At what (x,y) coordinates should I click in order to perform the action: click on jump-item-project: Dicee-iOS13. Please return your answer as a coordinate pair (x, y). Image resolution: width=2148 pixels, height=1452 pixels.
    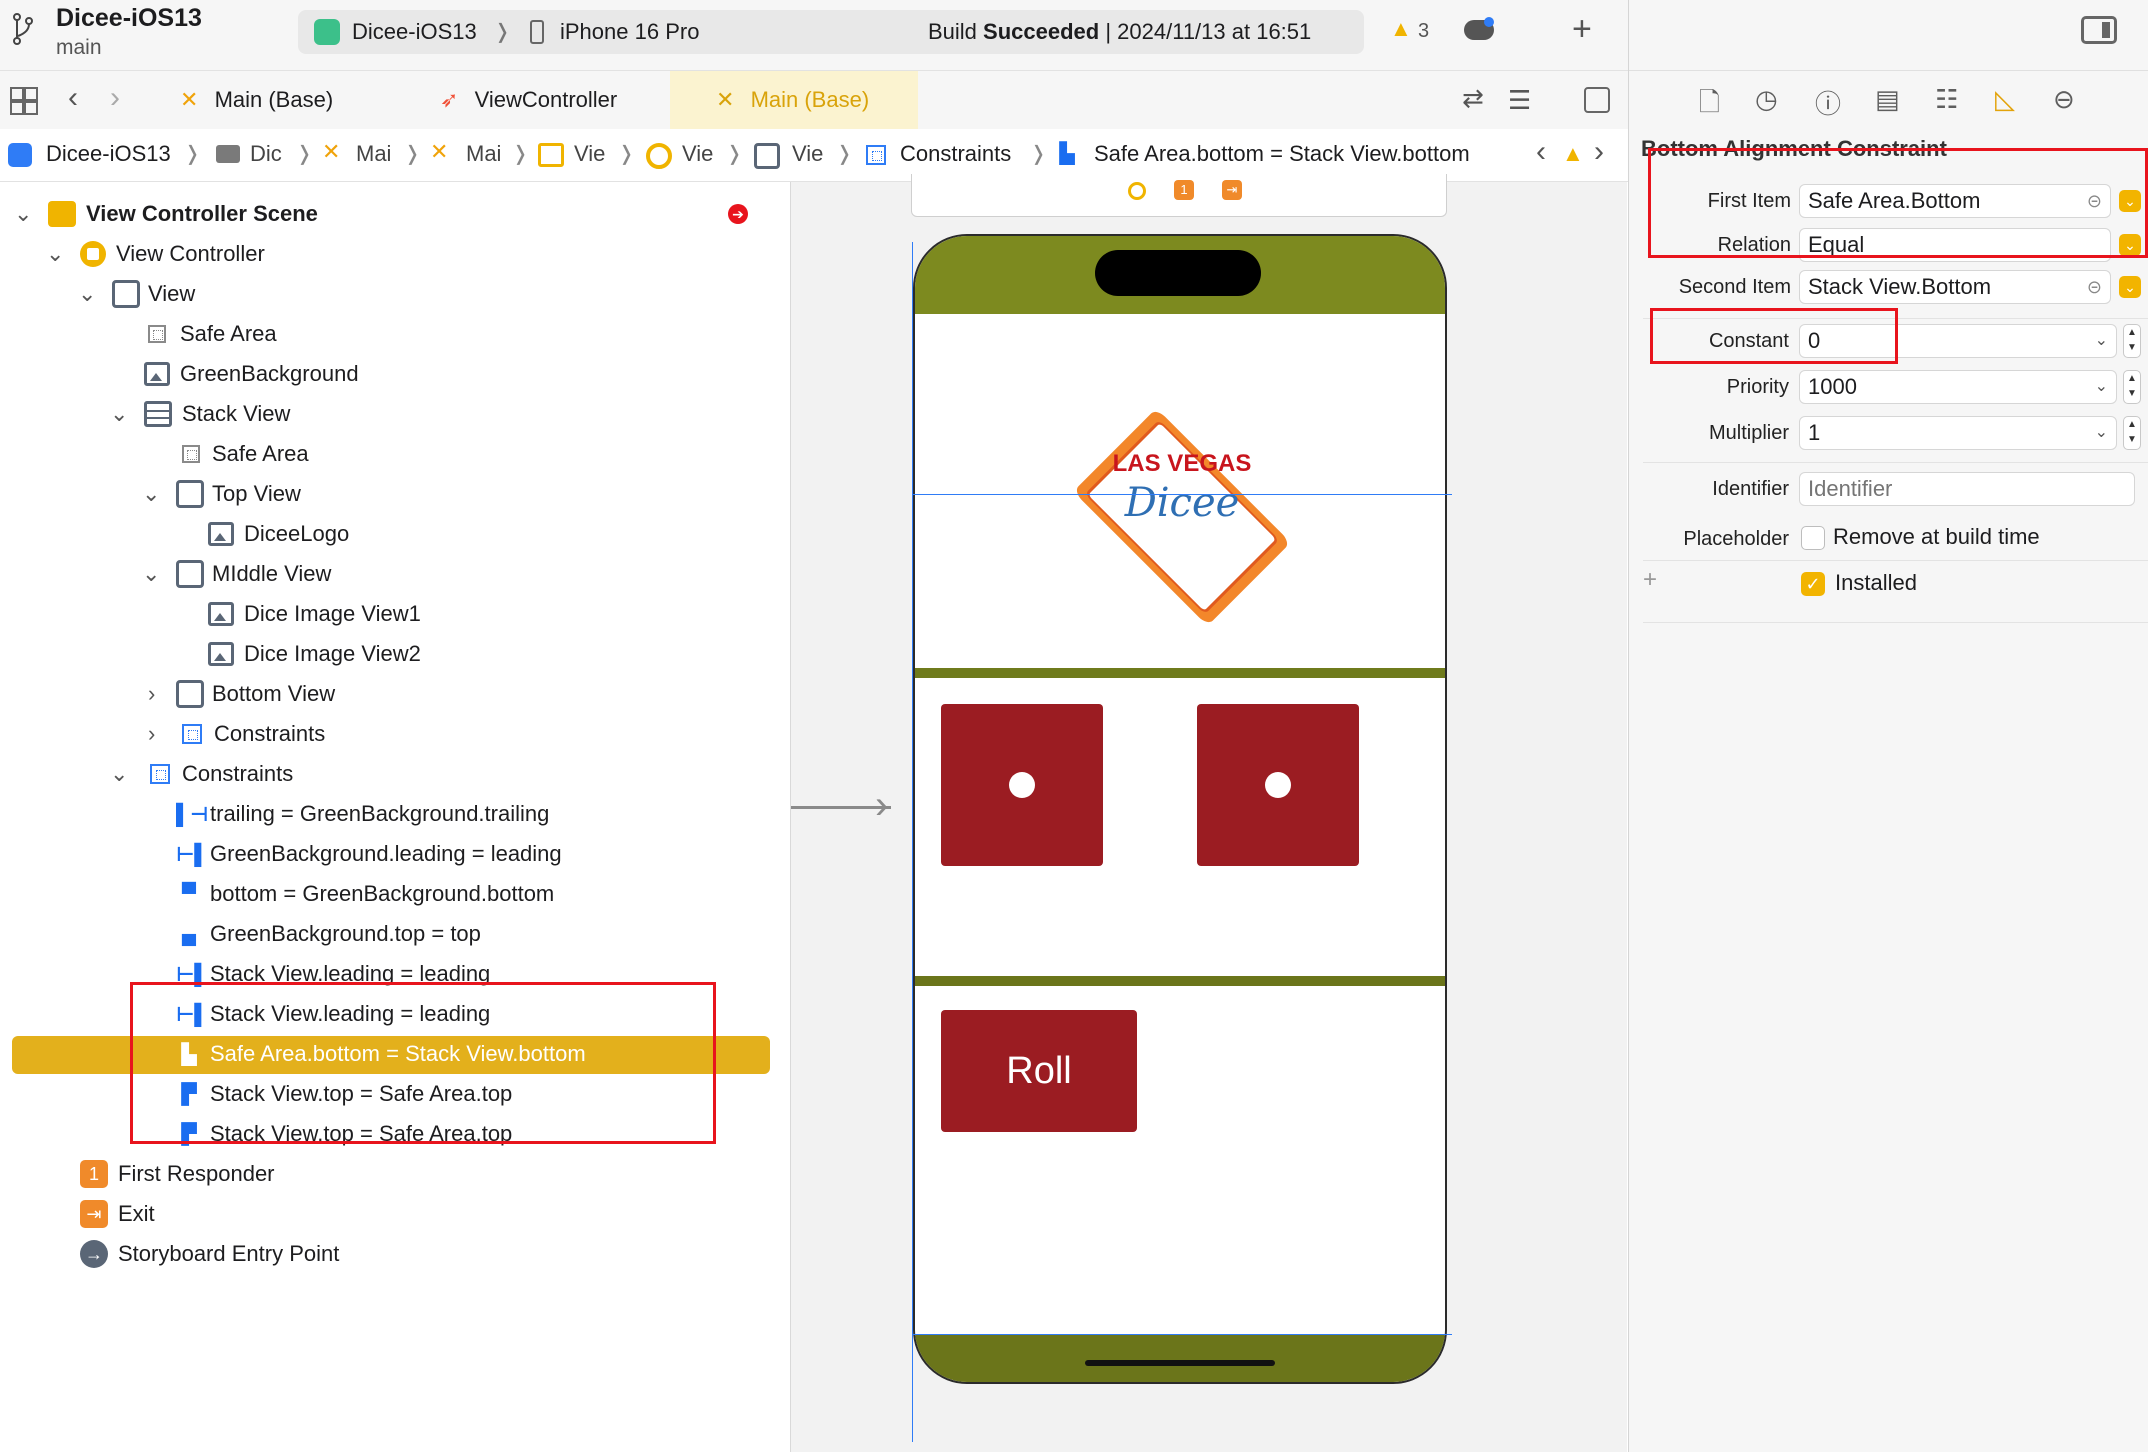
    Looking at the image, I should click on (108, 154).